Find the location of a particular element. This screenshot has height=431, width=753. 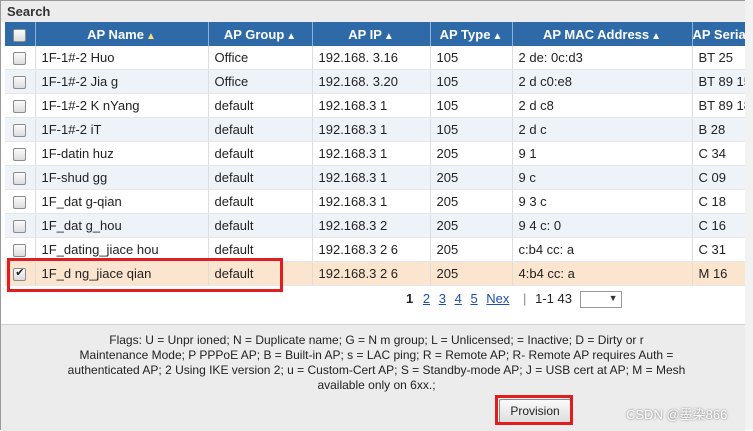

watermark: CSDN @墨染866 is located at coordinates (677, 414).